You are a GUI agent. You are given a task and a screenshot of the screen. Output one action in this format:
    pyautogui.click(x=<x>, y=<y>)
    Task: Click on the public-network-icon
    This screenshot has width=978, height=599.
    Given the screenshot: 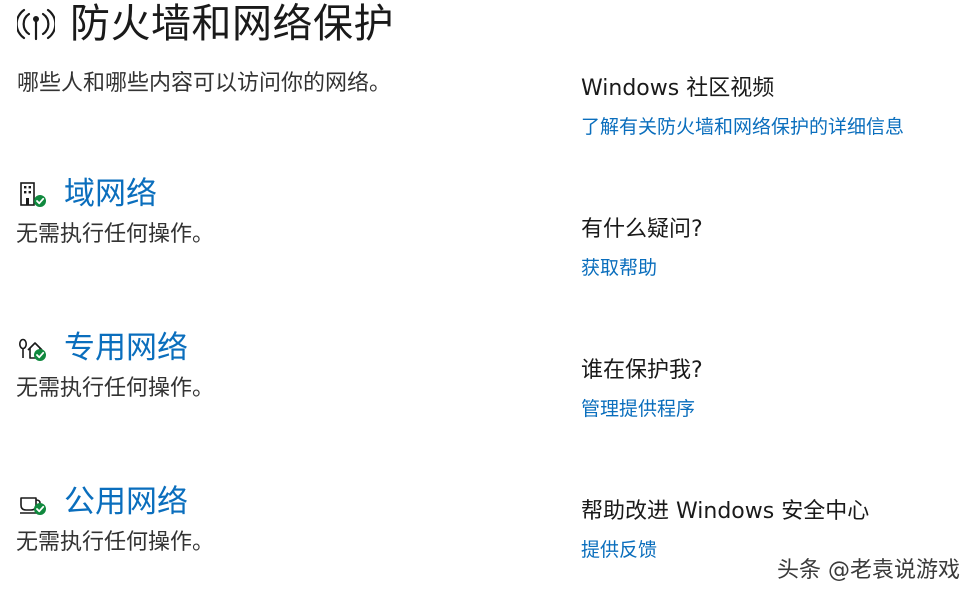 What is the action you would take?
    pyautogui.click(x=32, y=502)
    